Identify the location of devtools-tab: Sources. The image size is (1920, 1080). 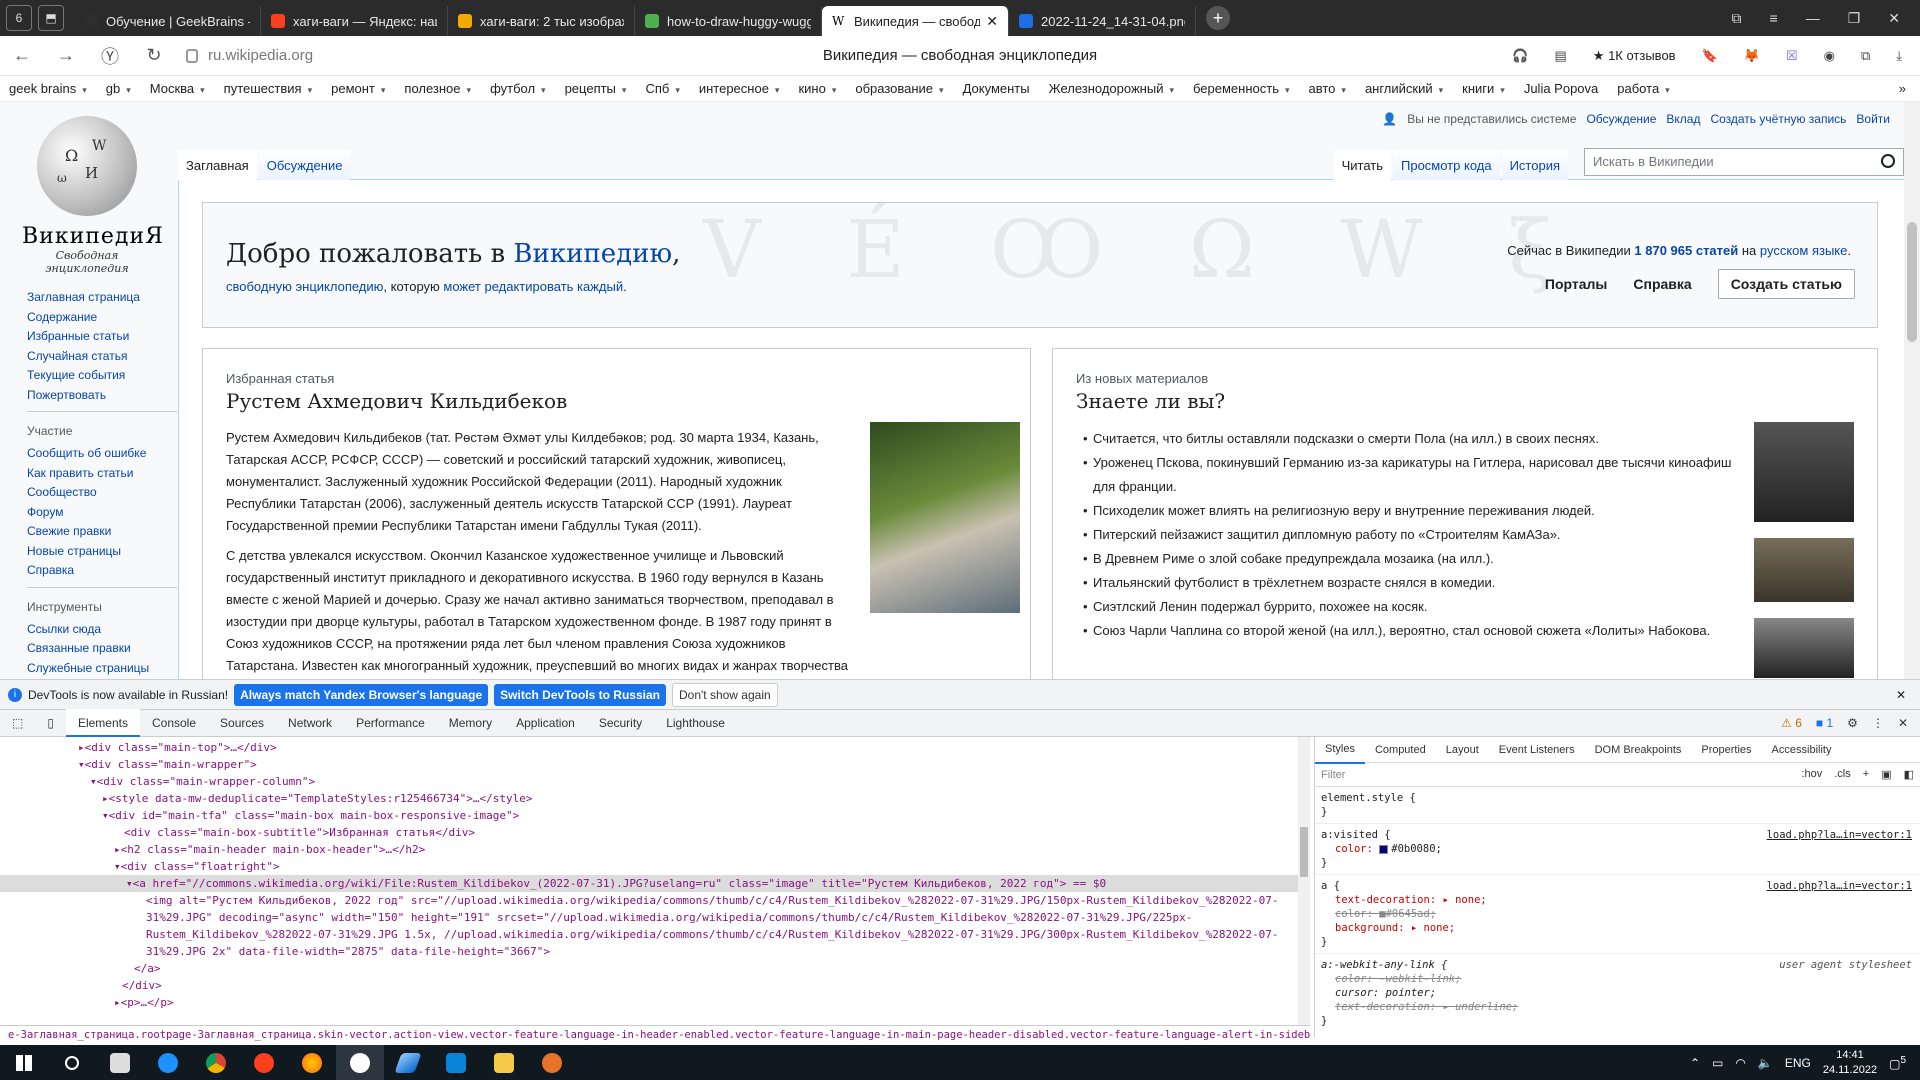
(242, 723).